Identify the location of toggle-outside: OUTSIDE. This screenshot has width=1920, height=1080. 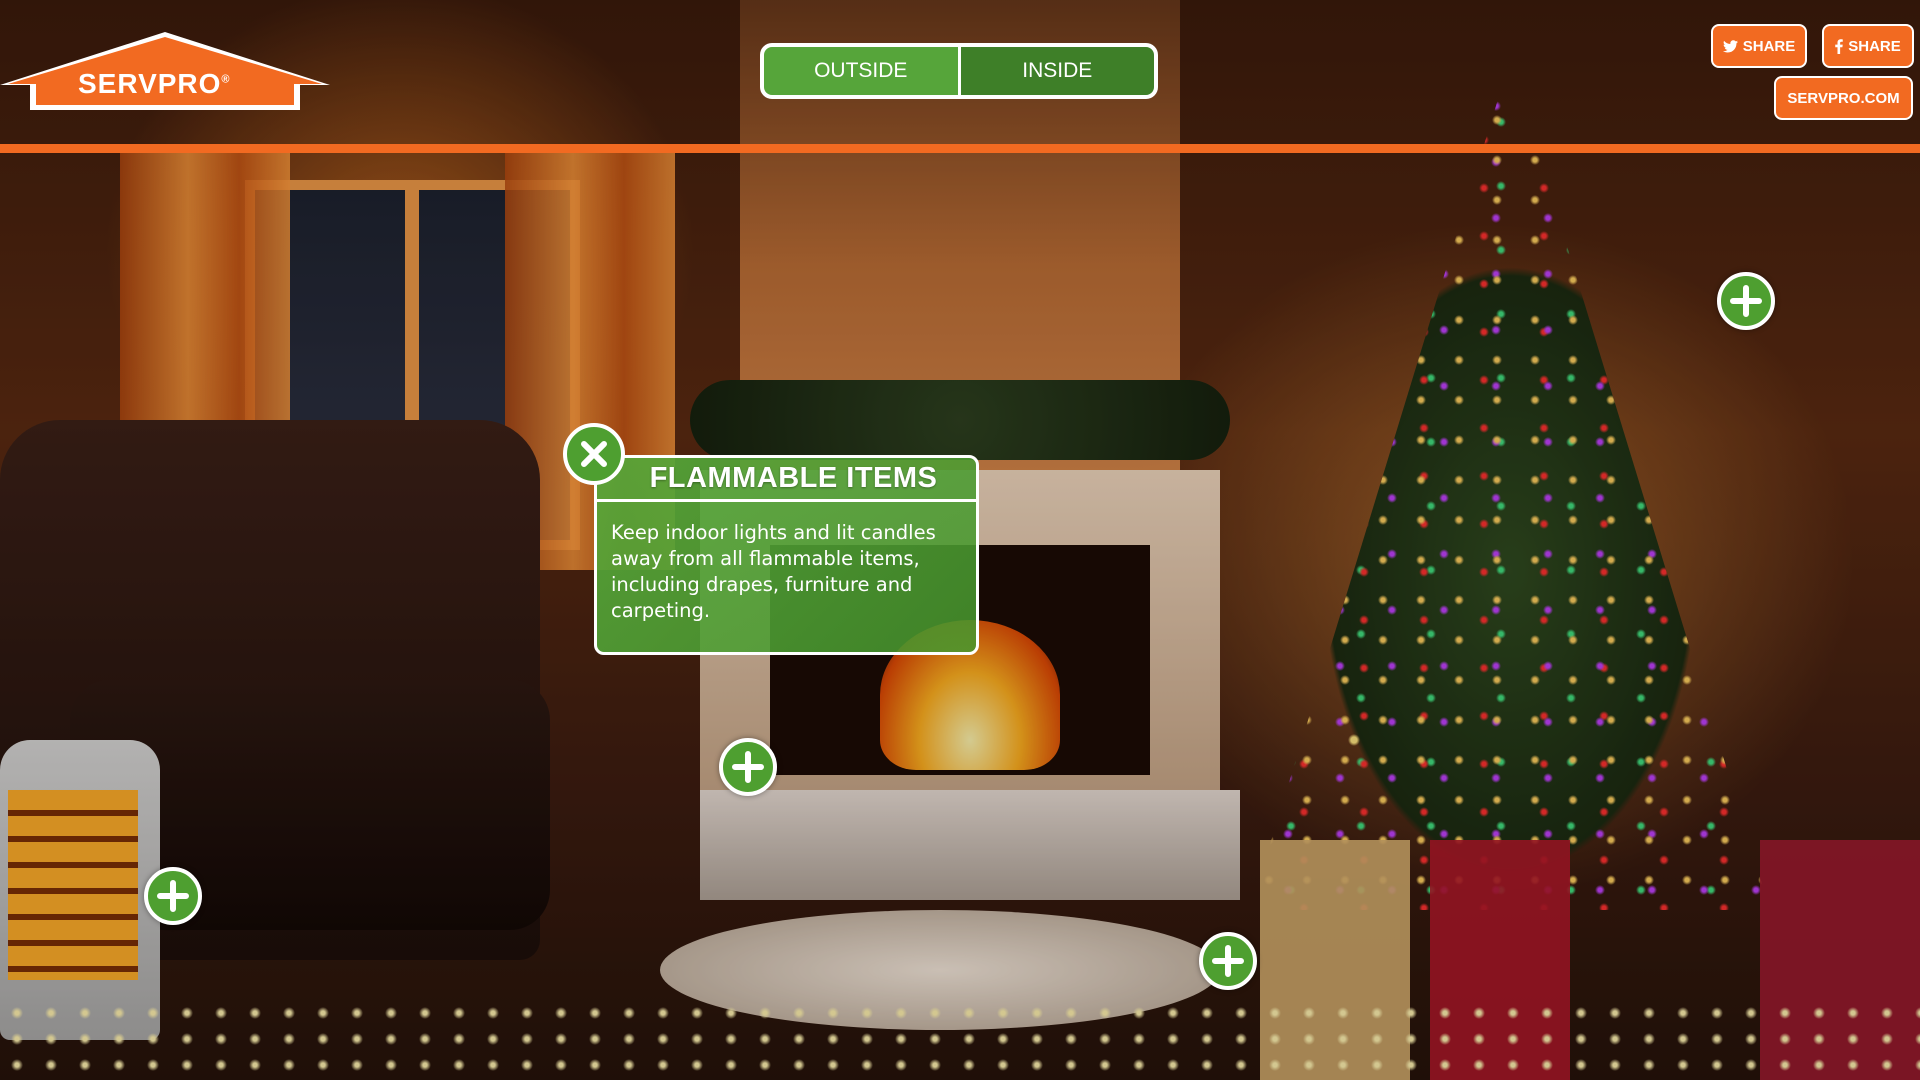
(862, 71).